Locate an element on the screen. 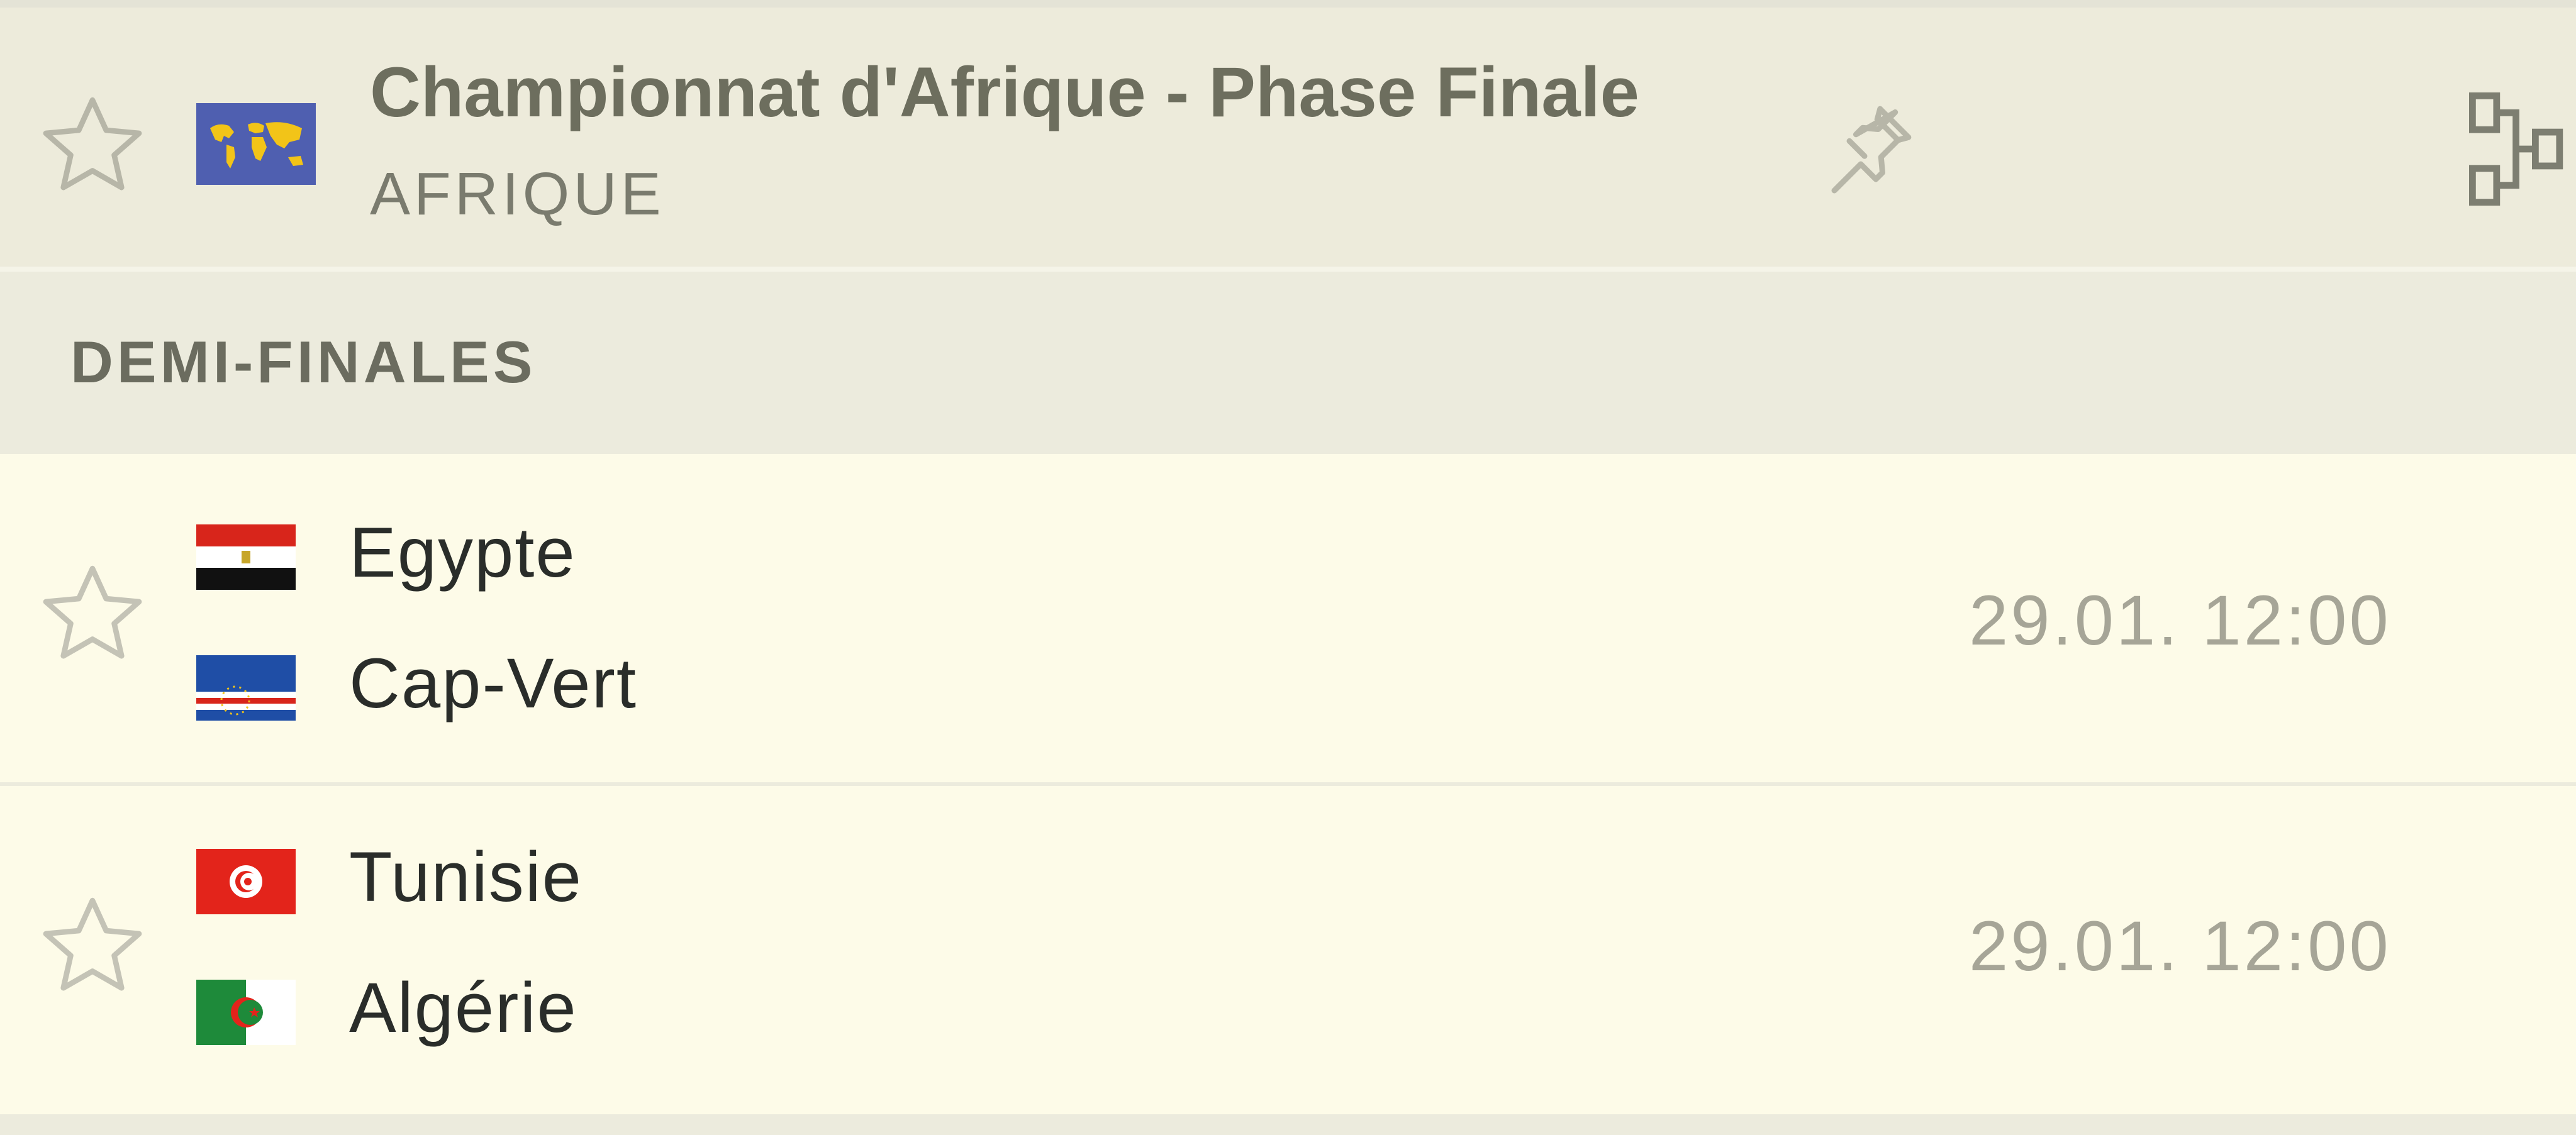  team-away-name: Cap-Vert is located at coordinates (493, 683).